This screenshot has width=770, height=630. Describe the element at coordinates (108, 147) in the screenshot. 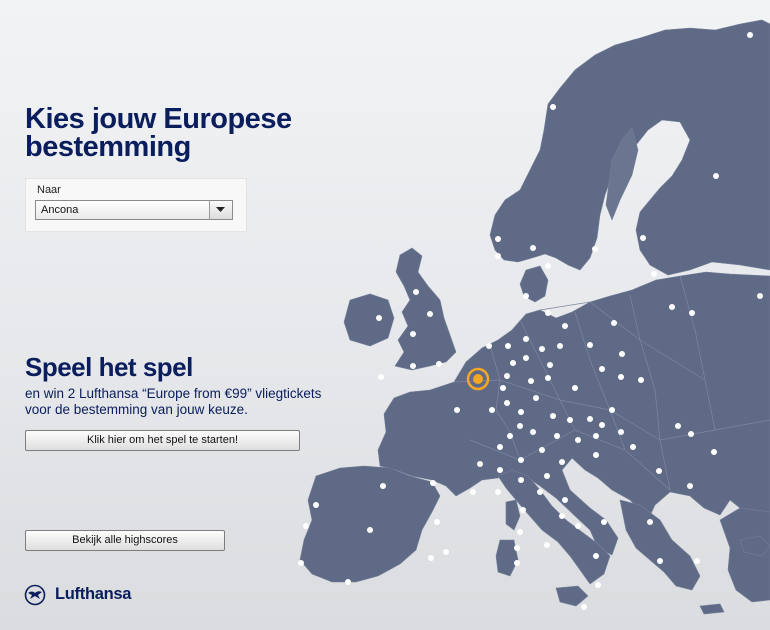

I see `page-title-line2: bestemming` at that location.